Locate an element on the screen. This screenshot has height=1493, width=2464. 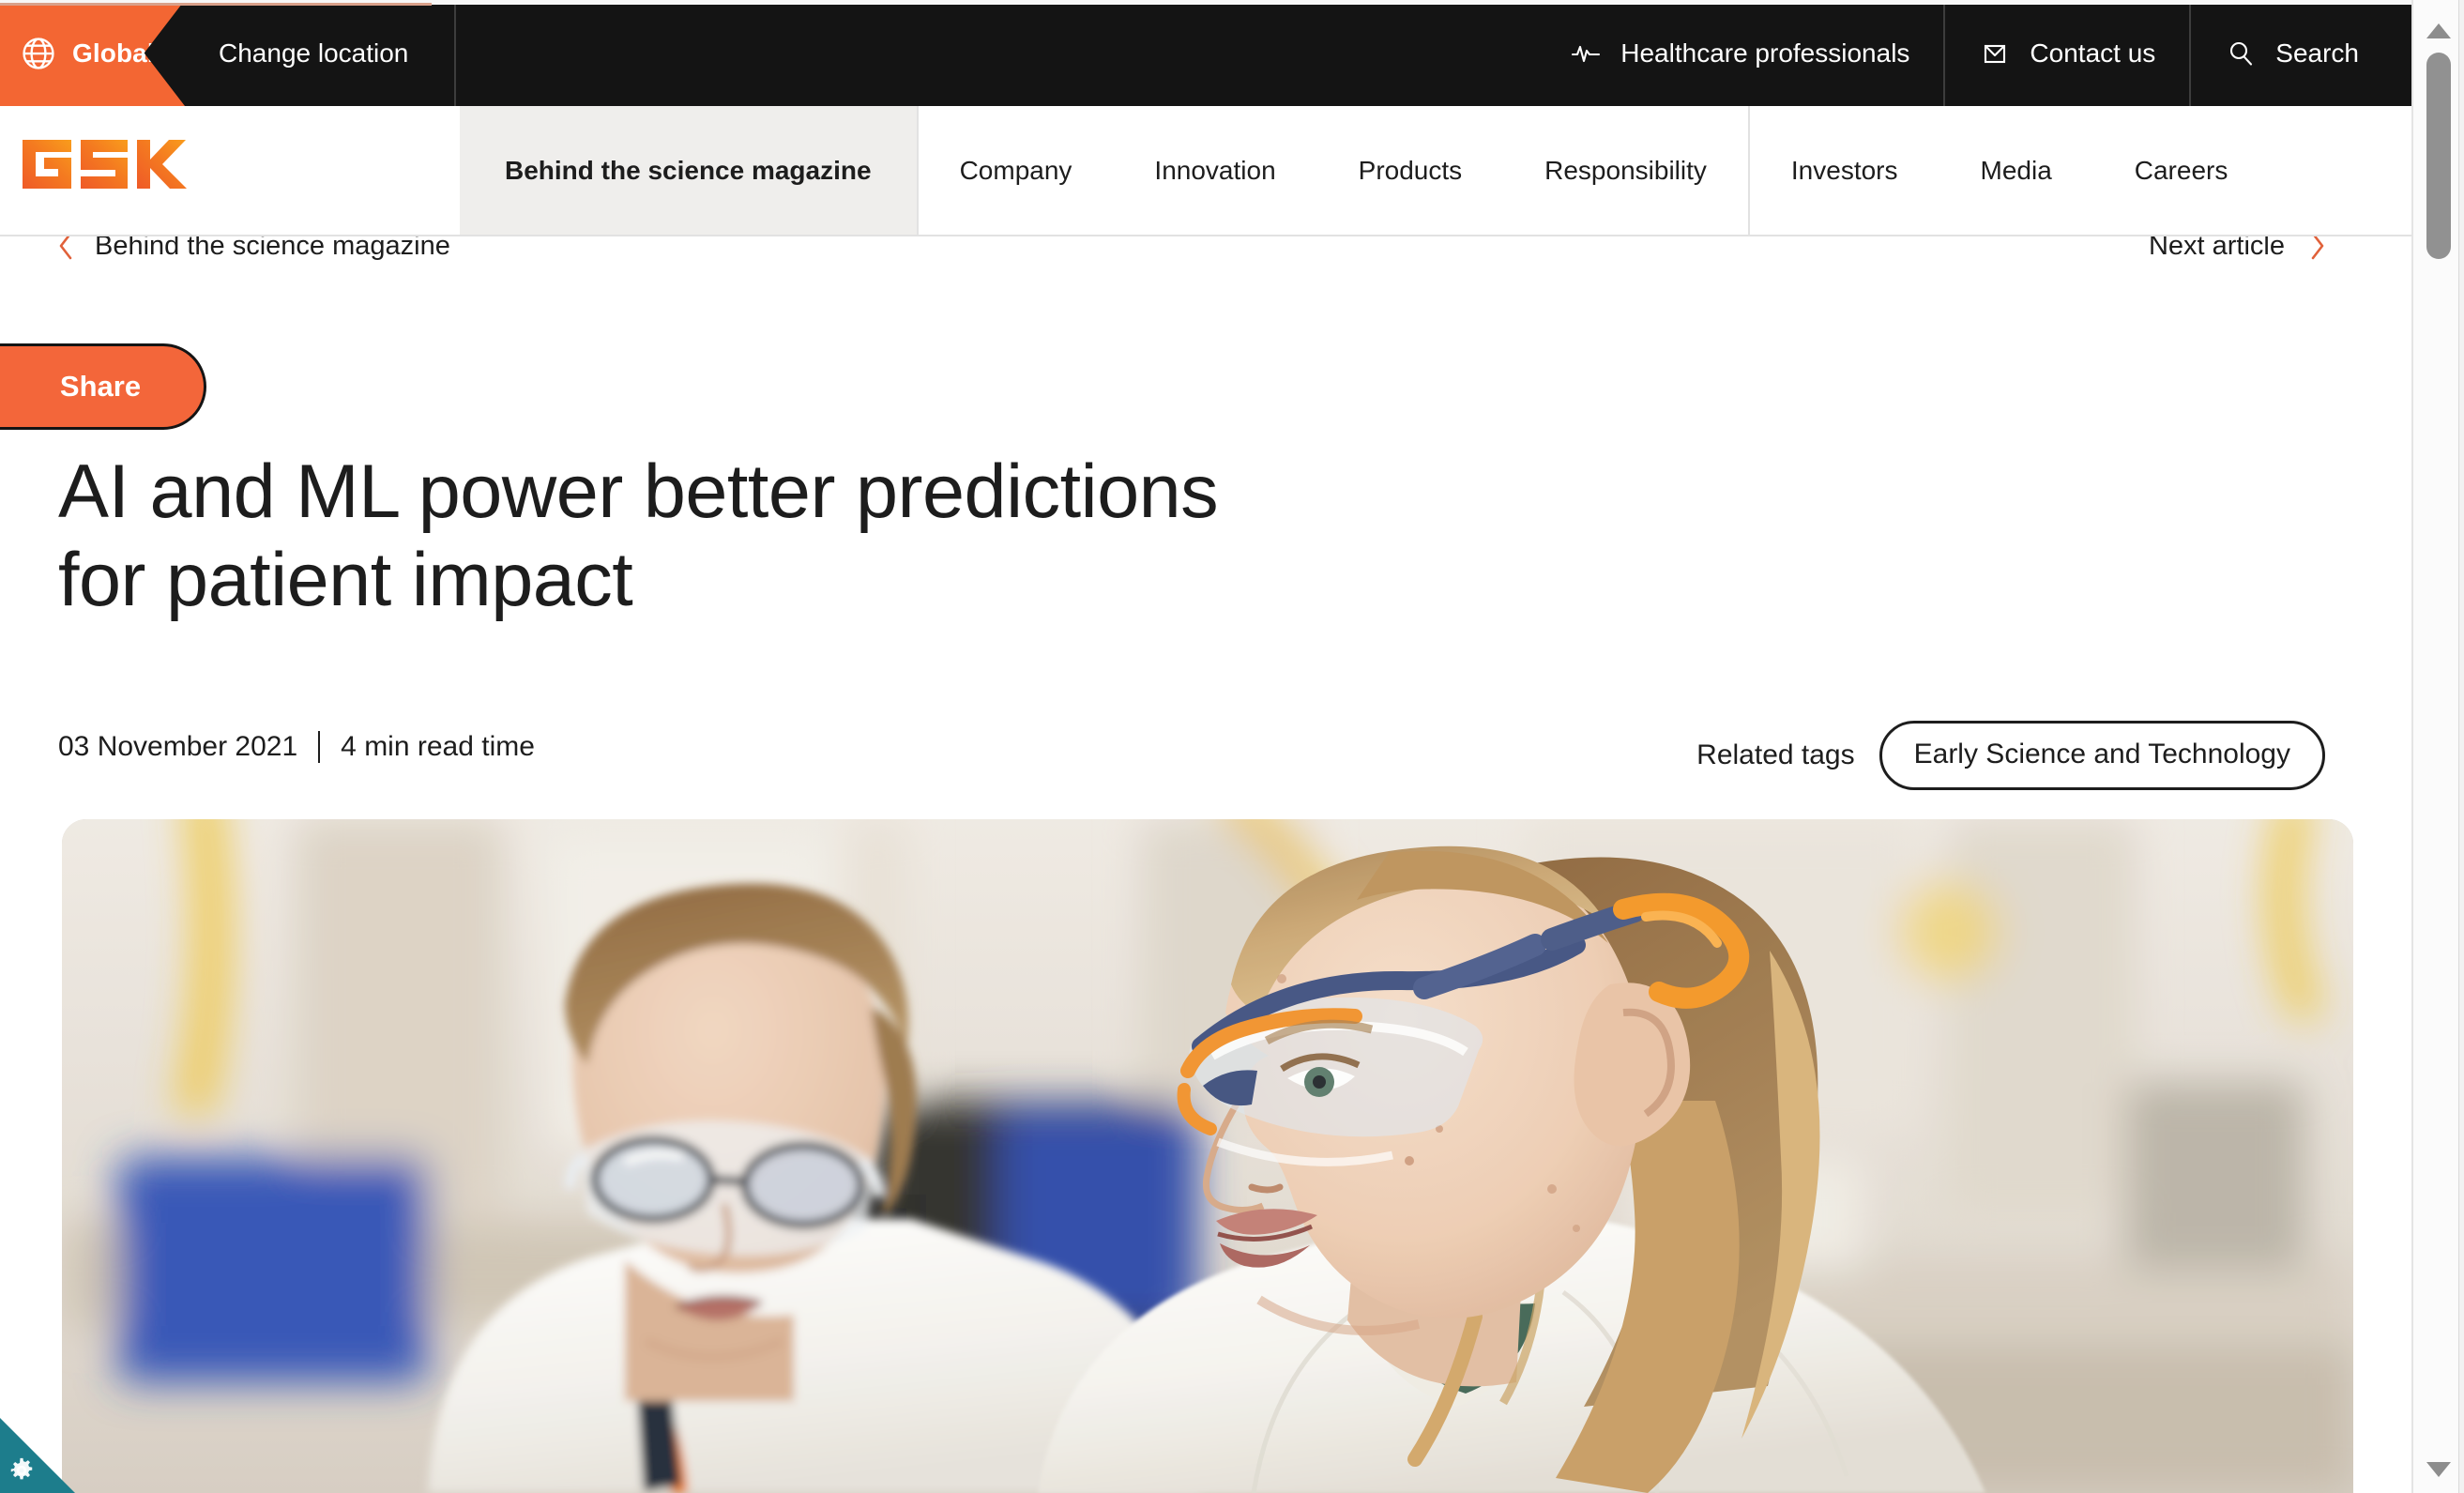
nav-item-careers: Careers is located at coordinates (2182, 170).